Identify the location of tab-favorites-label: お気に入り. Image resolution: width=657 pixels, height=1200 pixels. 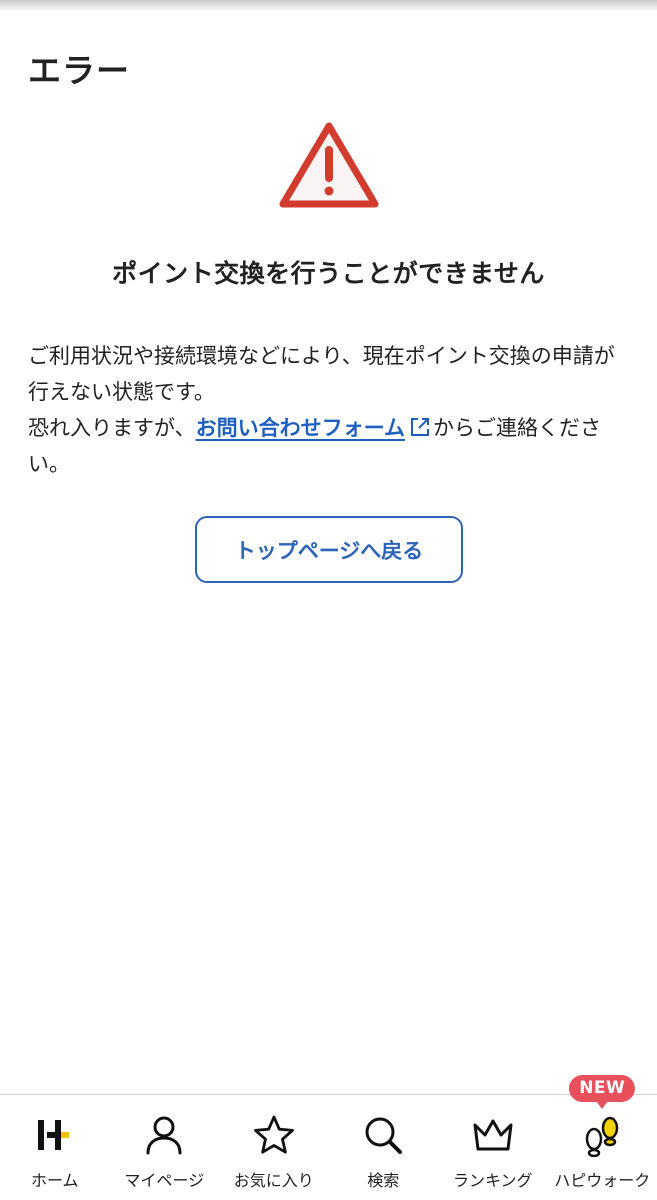
(273, 1180).